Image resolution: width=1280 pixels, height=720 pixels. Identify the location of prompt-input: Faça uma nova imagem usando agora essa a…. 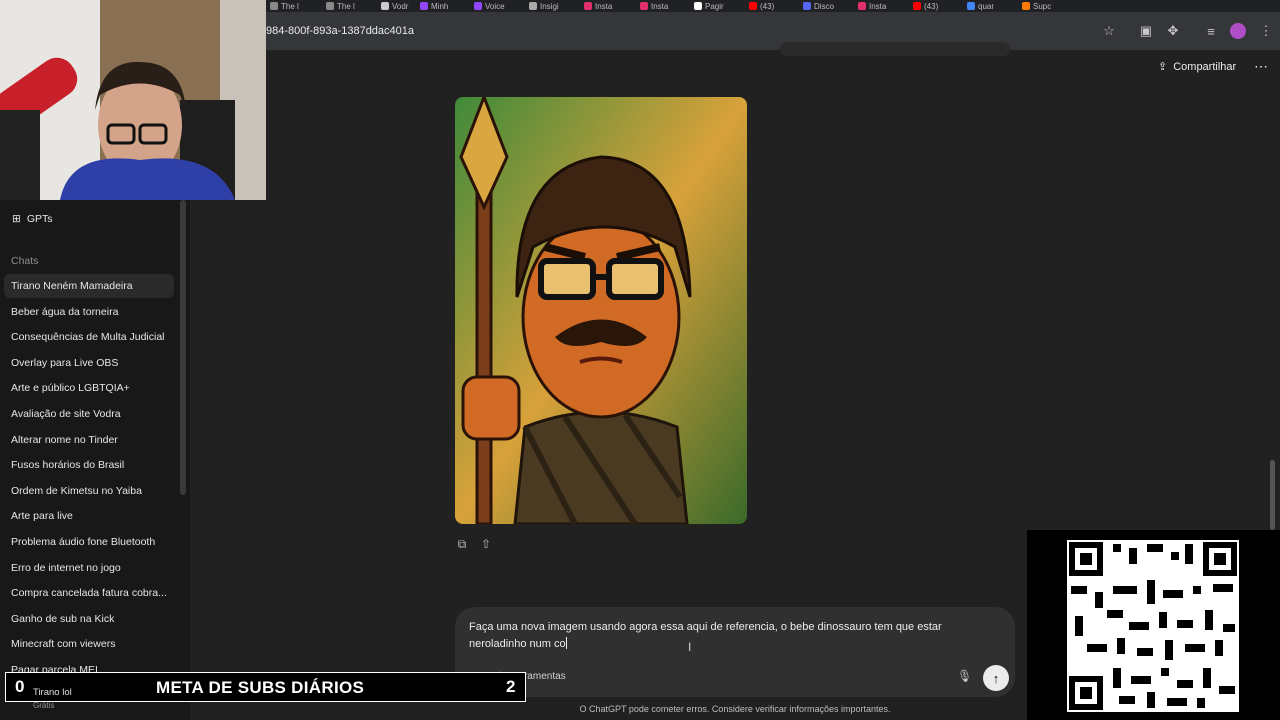
(729, 636).